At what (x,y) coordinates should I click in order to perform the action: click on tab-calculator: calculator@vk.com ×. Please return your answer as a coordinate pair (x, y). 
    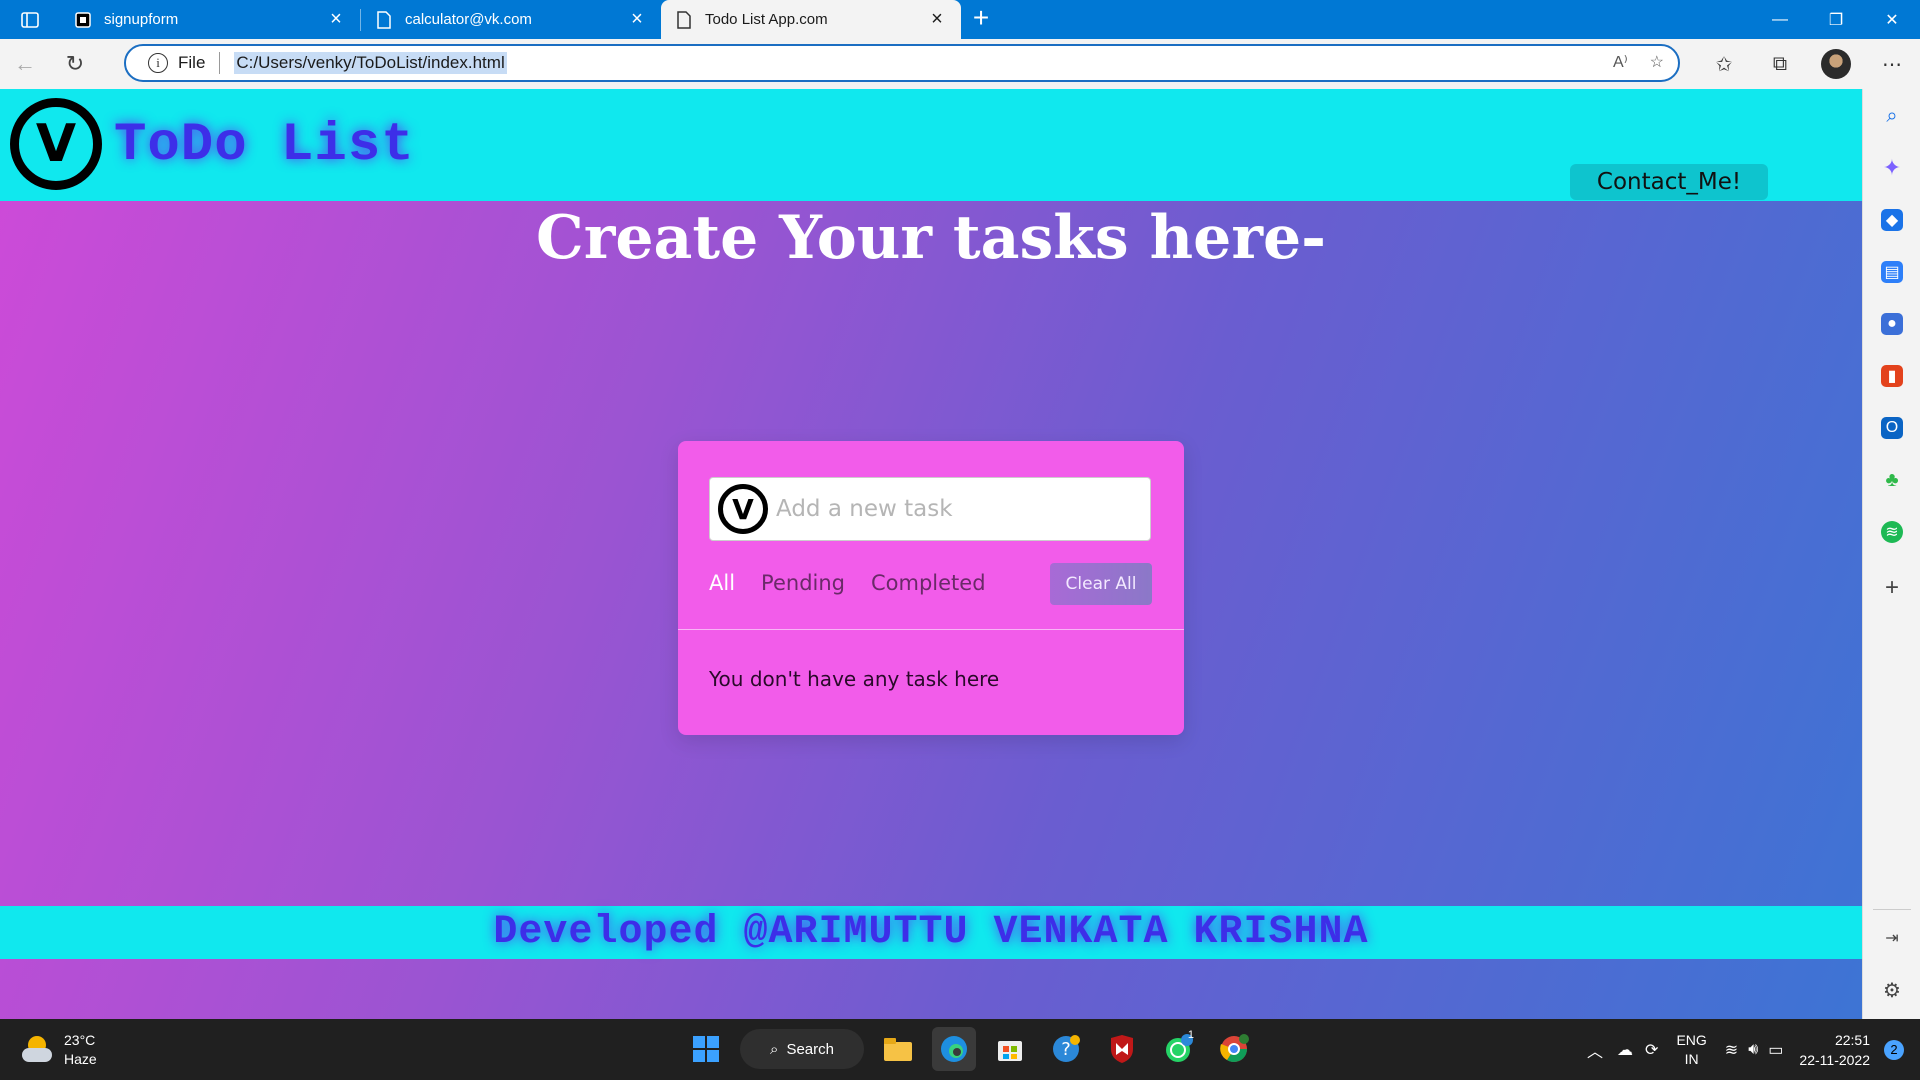
    Looking at the image, I should click on (511, 19).